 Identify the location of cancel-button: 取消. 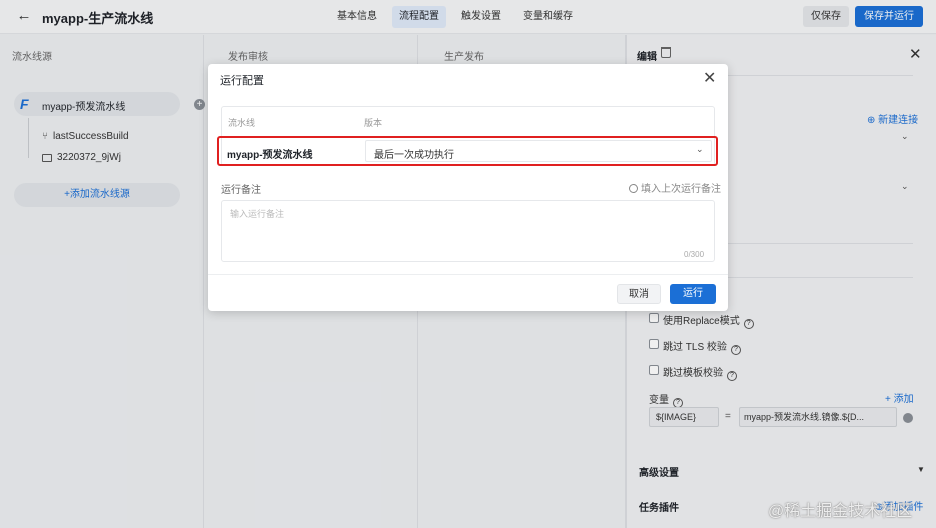
(639, 294).